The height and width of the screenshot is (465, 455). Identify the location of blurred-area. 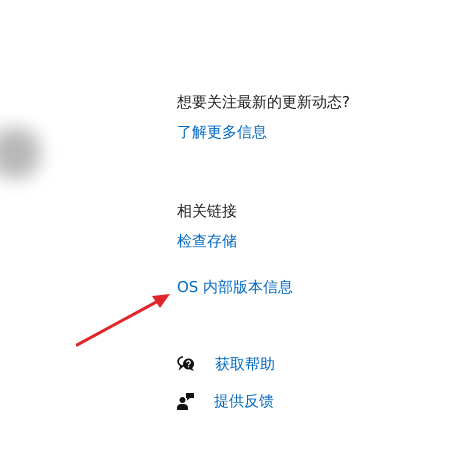
(20, 153).